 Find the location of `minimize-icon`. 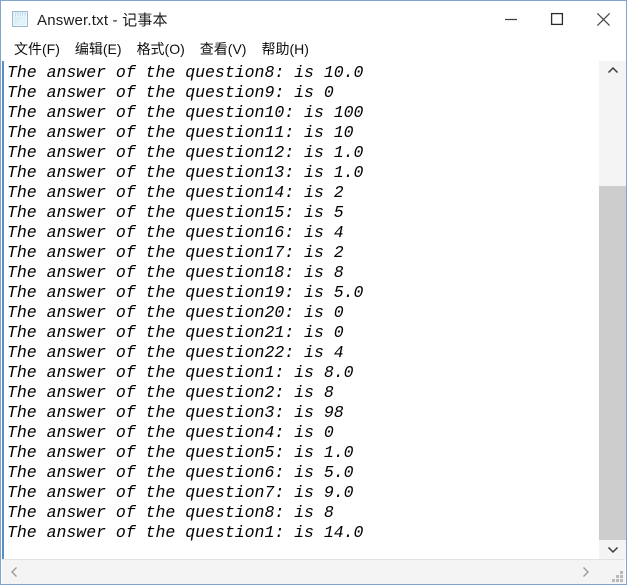

minimize-icon is located at coordinates (511, 19).